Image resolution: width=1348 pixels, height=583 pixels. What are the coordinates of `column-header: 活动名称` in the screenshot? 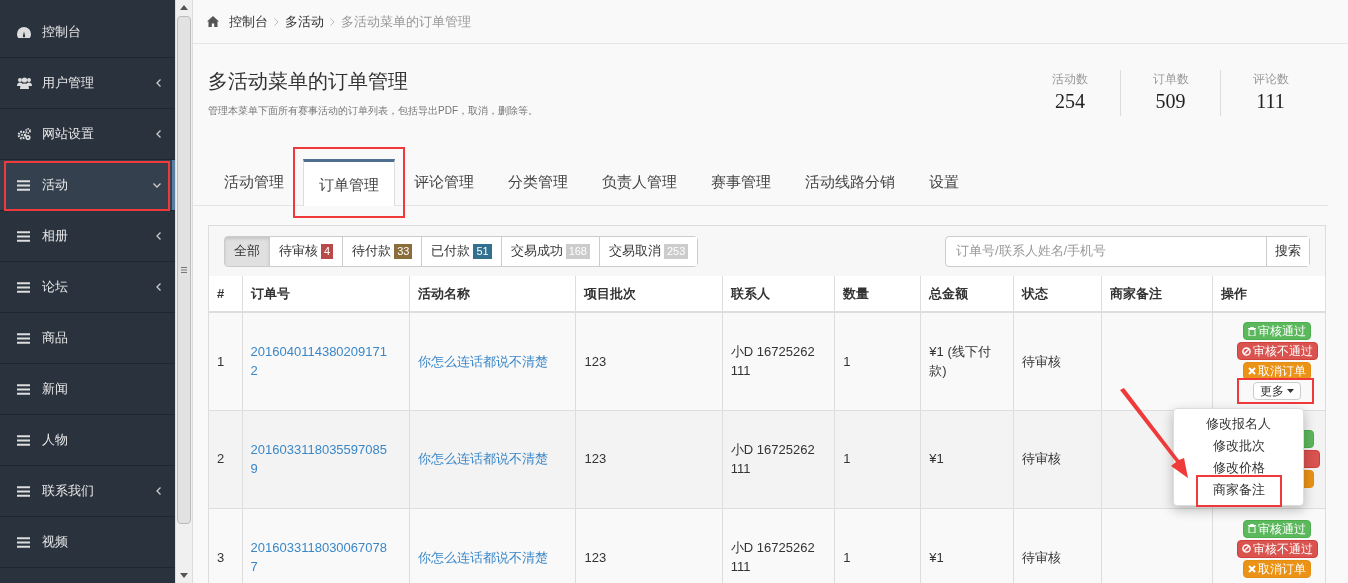 It's located at (492, 294).